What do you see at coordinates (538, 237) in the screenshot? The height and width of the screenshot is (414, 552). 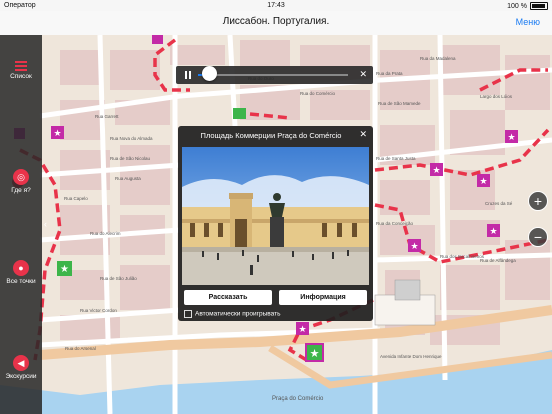 I see `zoom-out-button: −` at bounding box center [538, 237].